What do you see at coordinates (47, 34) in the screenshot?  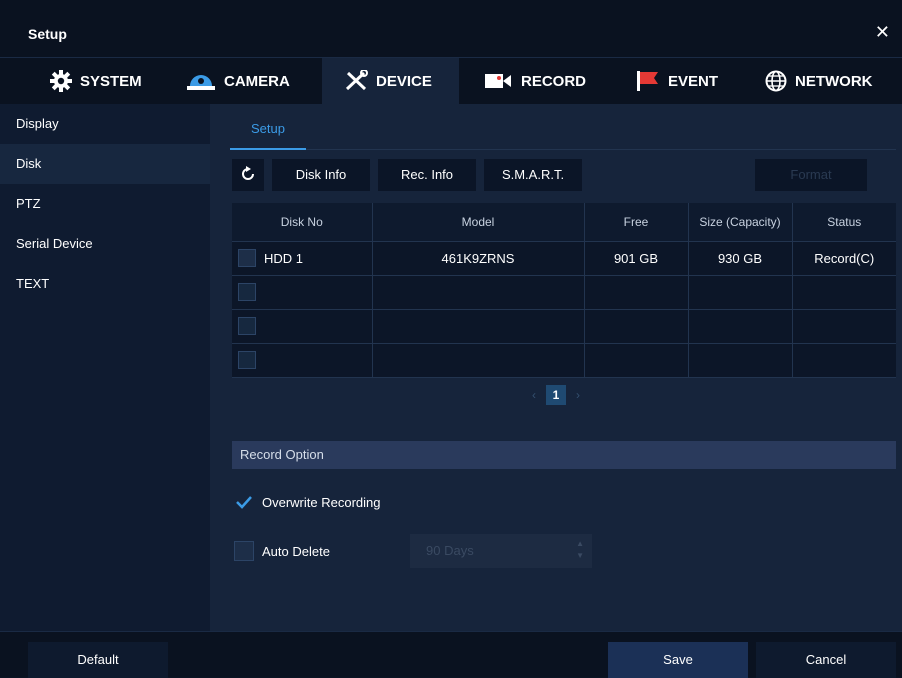 I see `window-title: Setup` at bounding box center [47, 34].